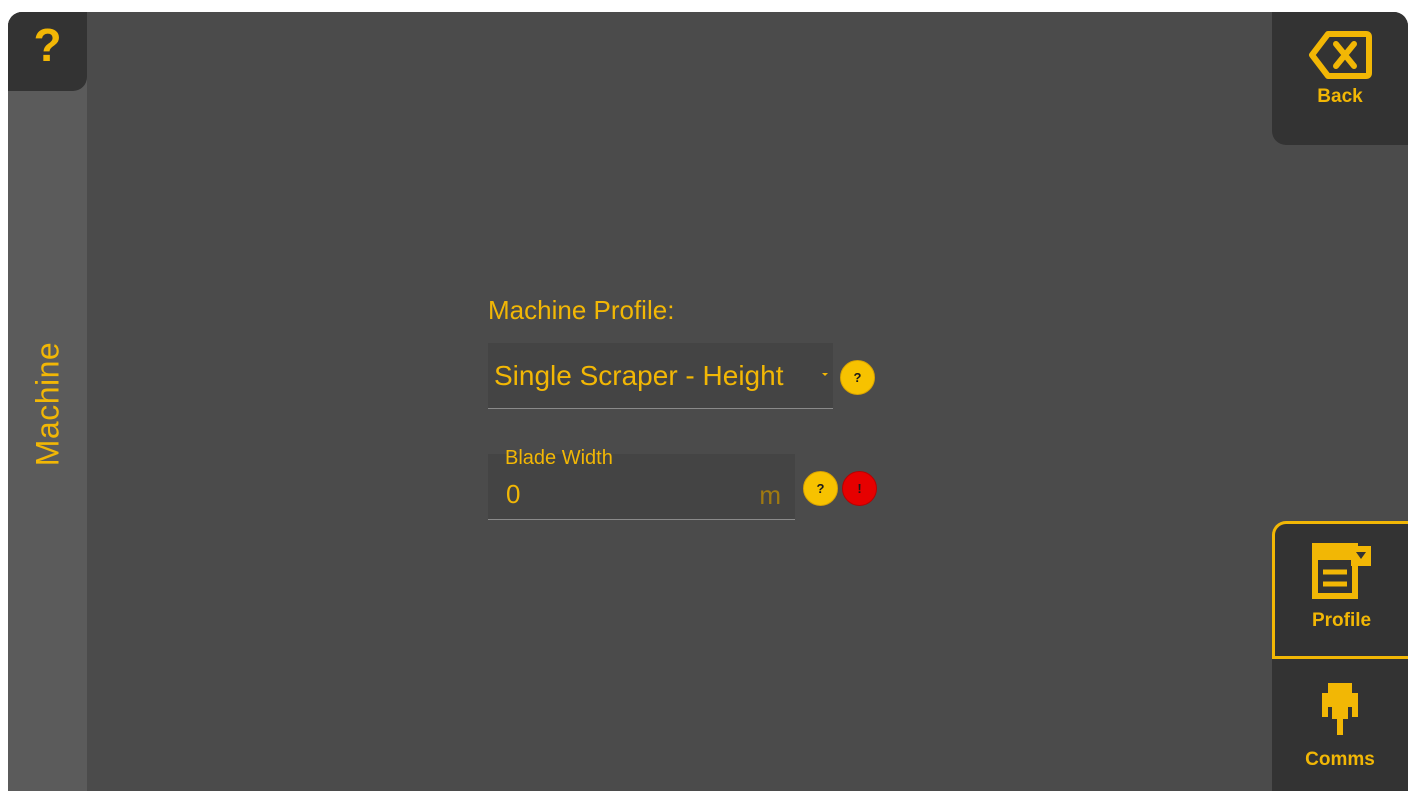 The height and width of the screenshot is (791, 1414). Describe the element at coordinates (1341, 620) in the screenshot. I see `profile-tab-label: Profile` at that location.